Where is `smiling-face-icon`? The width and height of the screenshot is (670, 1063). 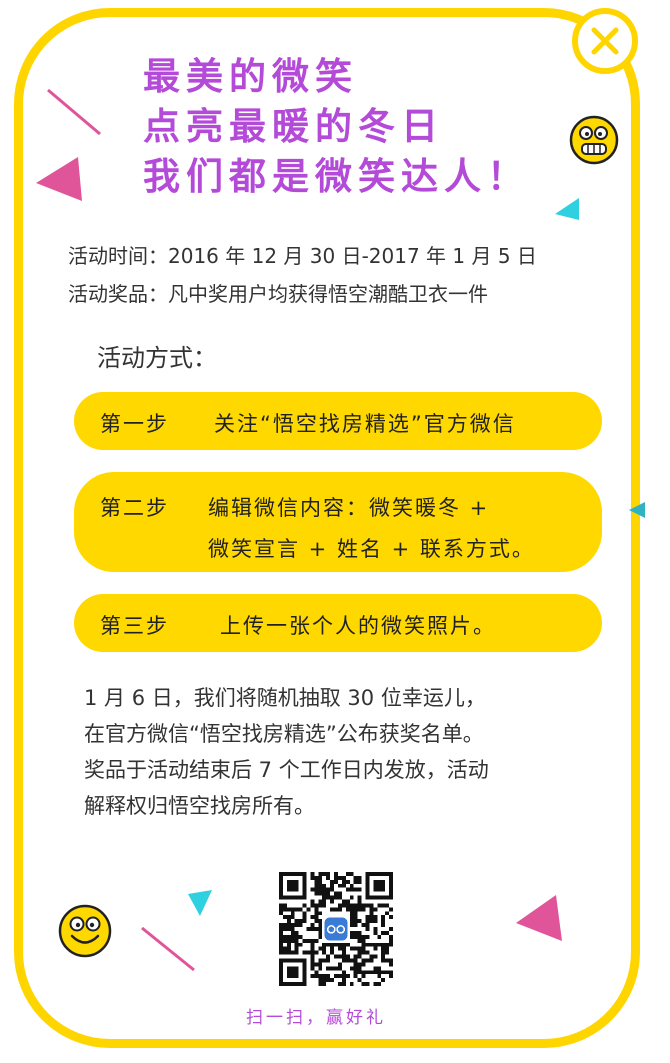
smiling-face-icon is located at coordinates (85, 931).